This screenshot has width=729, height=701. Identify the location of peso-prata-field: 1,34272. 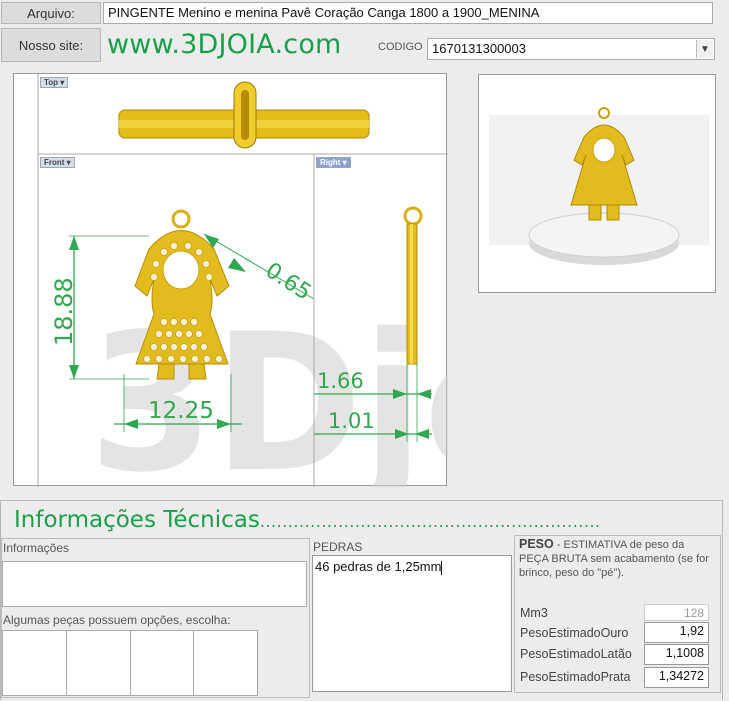
(676, 677).